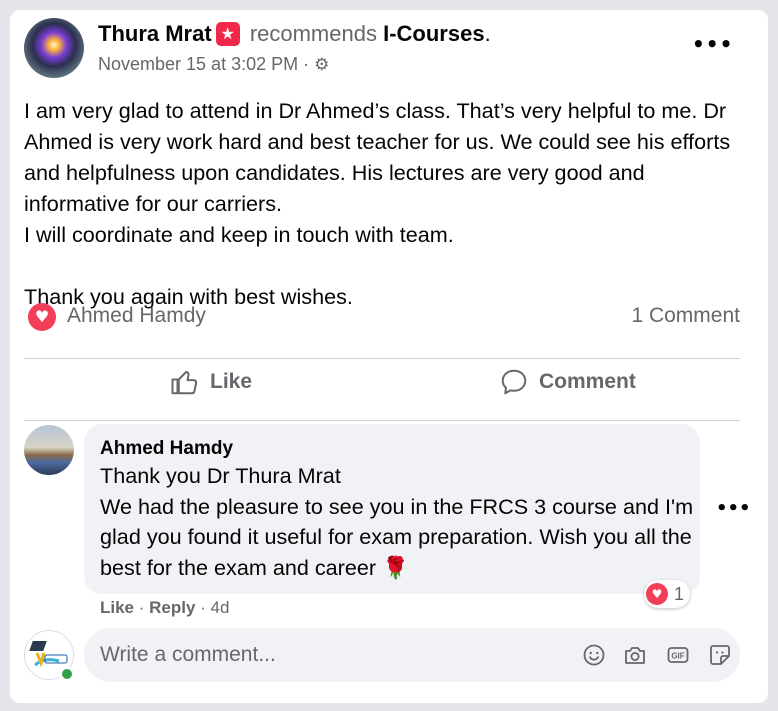 The image size is (778, 711). I want to click on page-name: I-Courses, so click(433, 33).